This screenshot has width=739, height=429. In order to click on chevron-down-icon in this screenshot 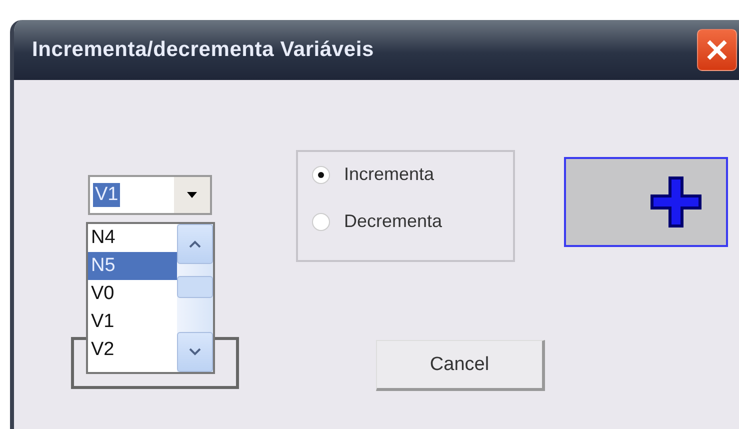, I will do `click(195, 352)`.